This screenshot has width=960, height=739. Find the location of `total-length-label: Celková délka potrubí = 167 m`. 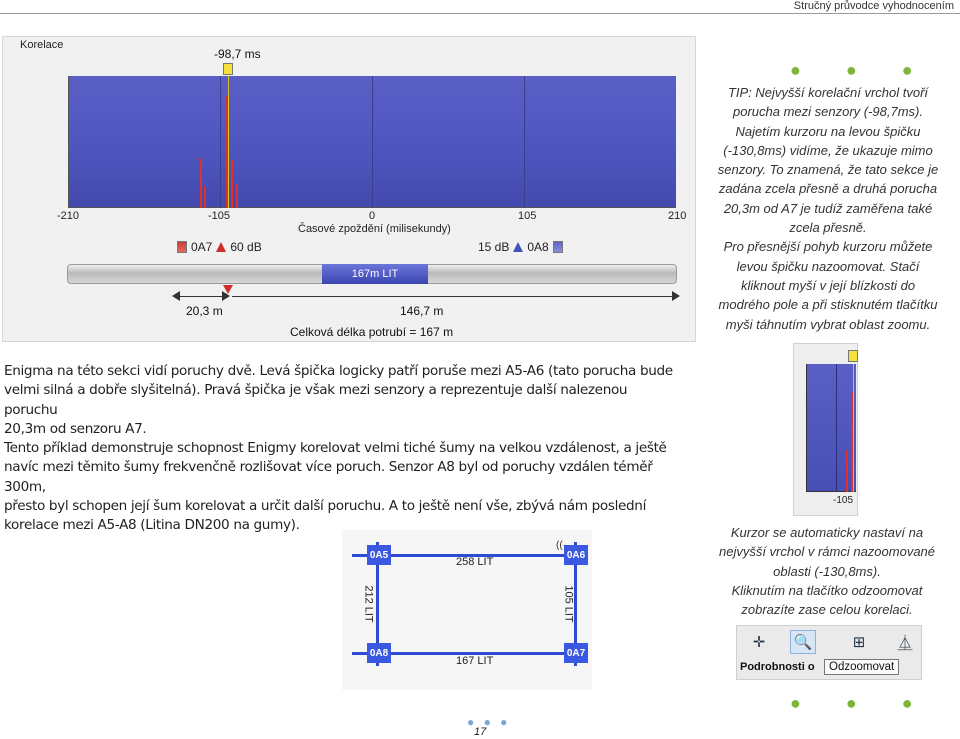

total-length-label: Celková délka potrubí = 167 m is located at coordinates (372, 332).